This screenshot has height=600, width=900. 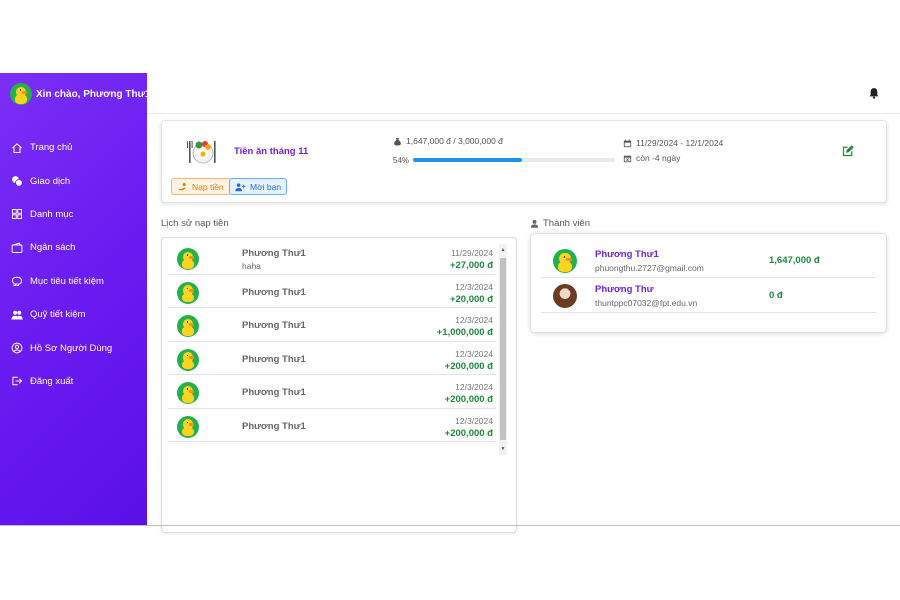 I want to click on member-amount: 1,647,000 đ, so click(x=794, y=260).